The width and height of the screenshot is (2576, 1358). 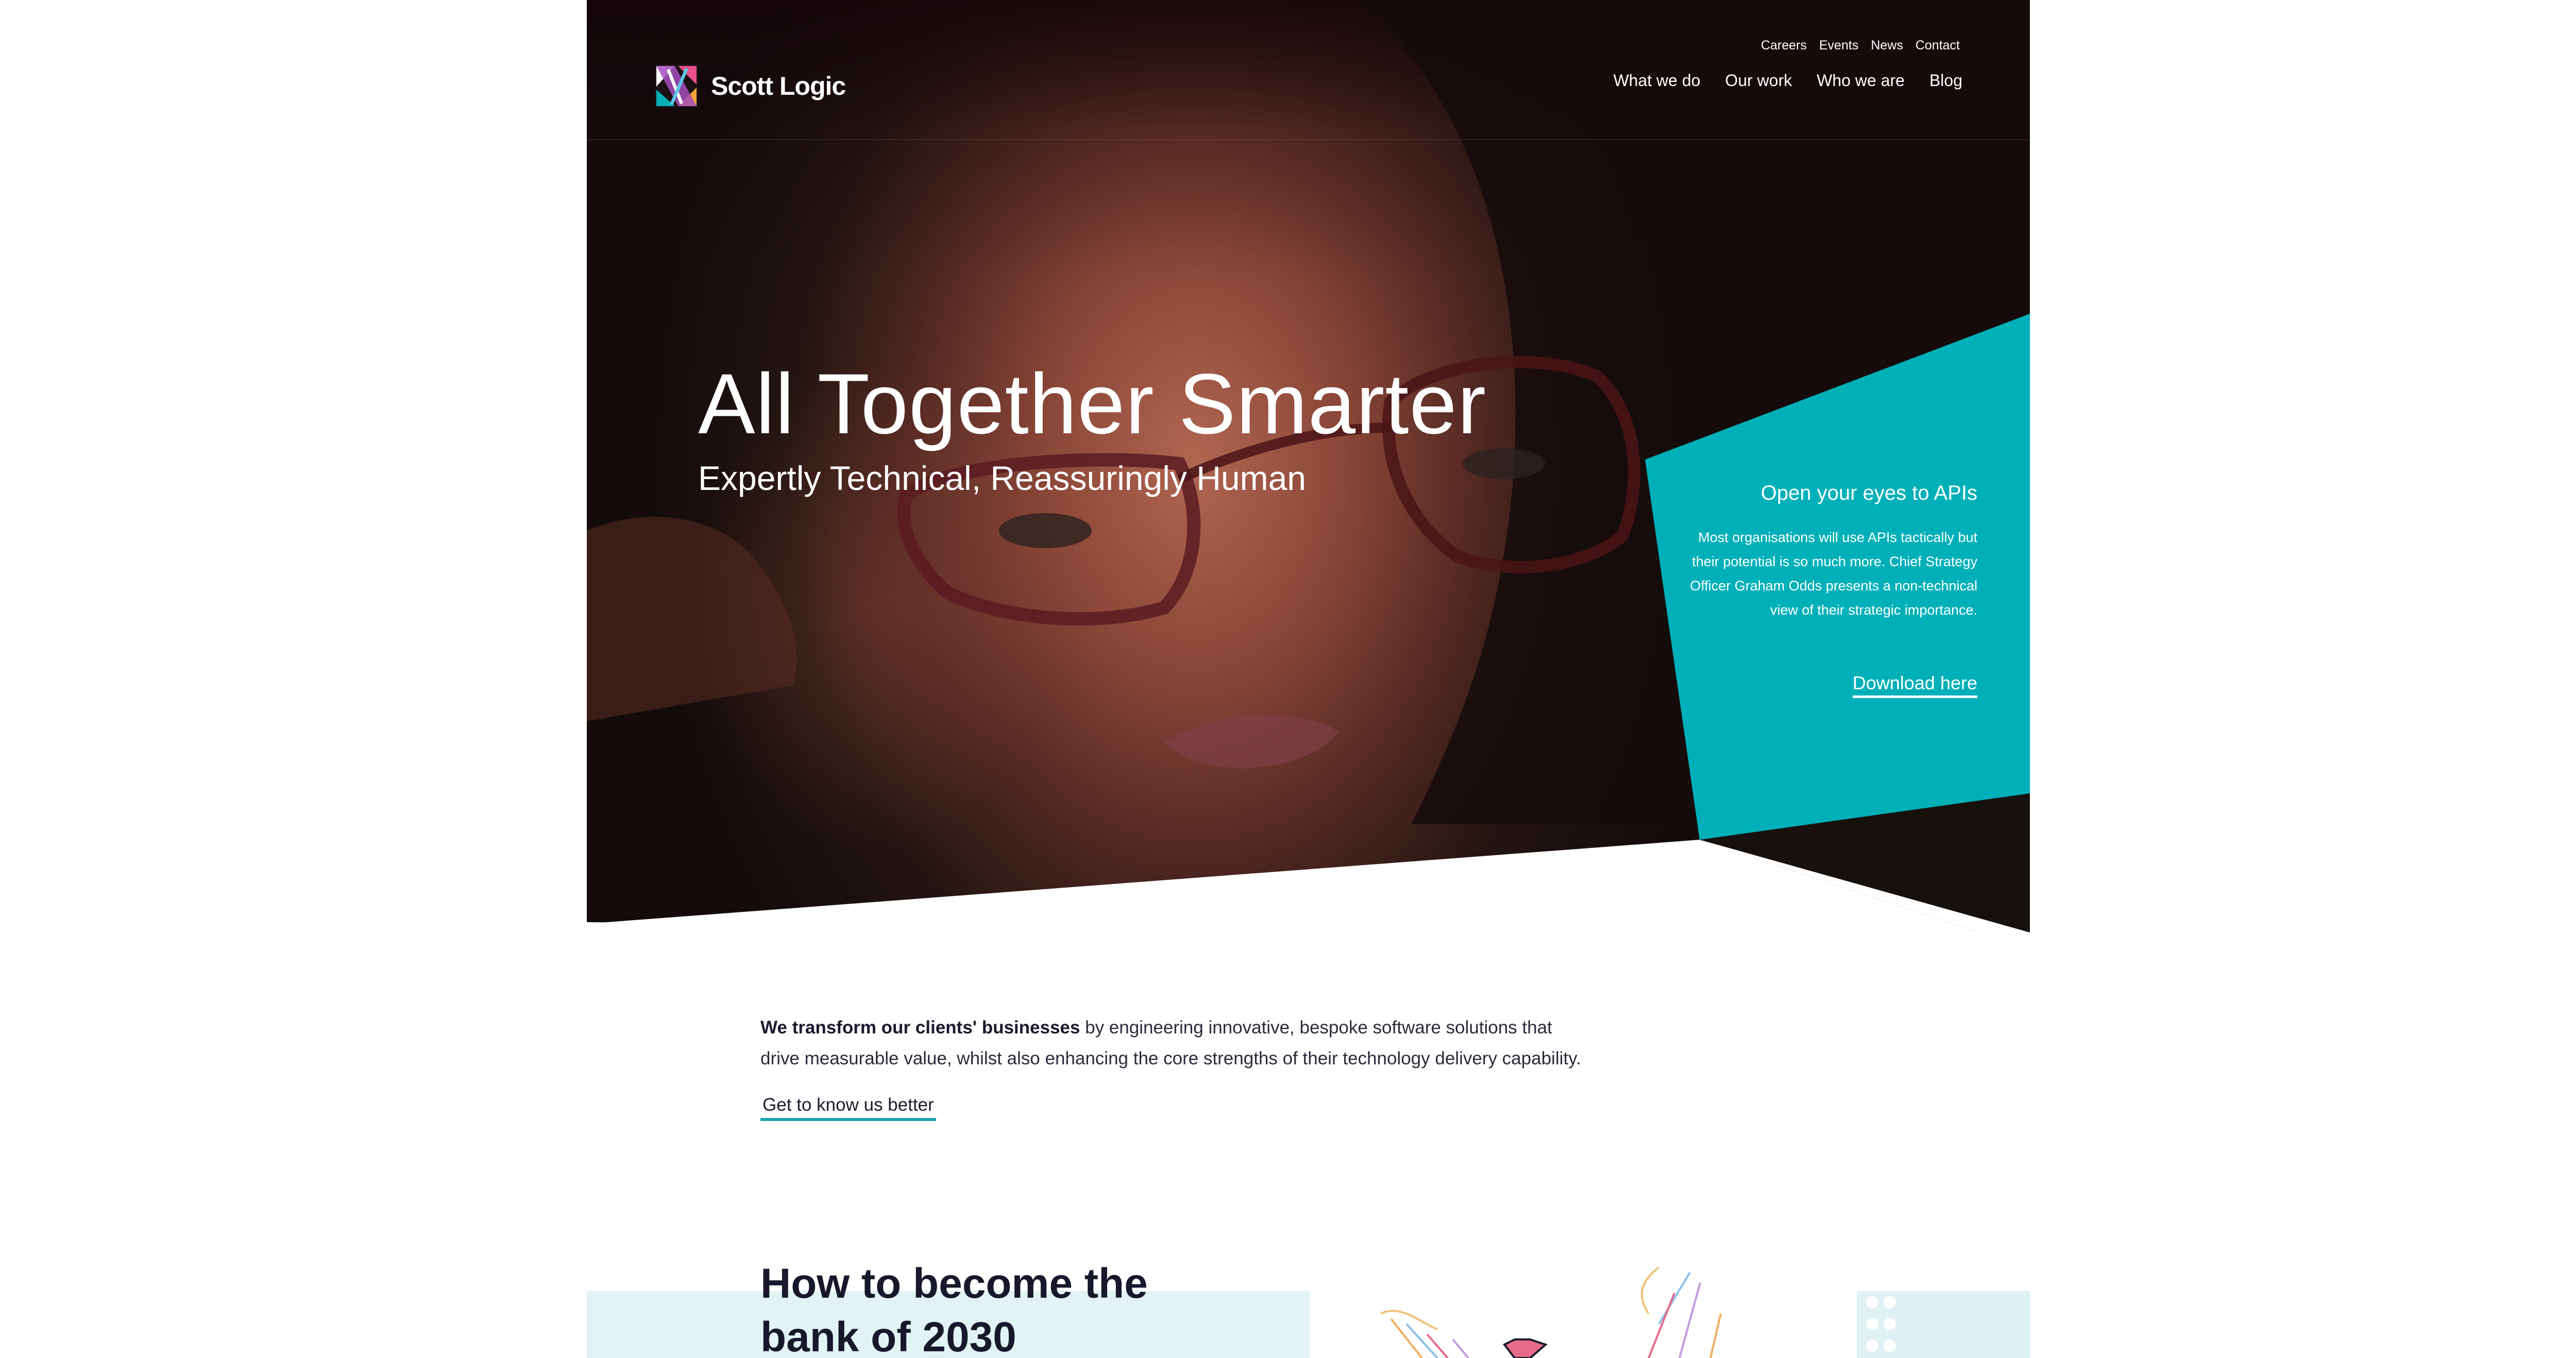 I want to click on dots-pattern, so click(x=1881, y=1324).